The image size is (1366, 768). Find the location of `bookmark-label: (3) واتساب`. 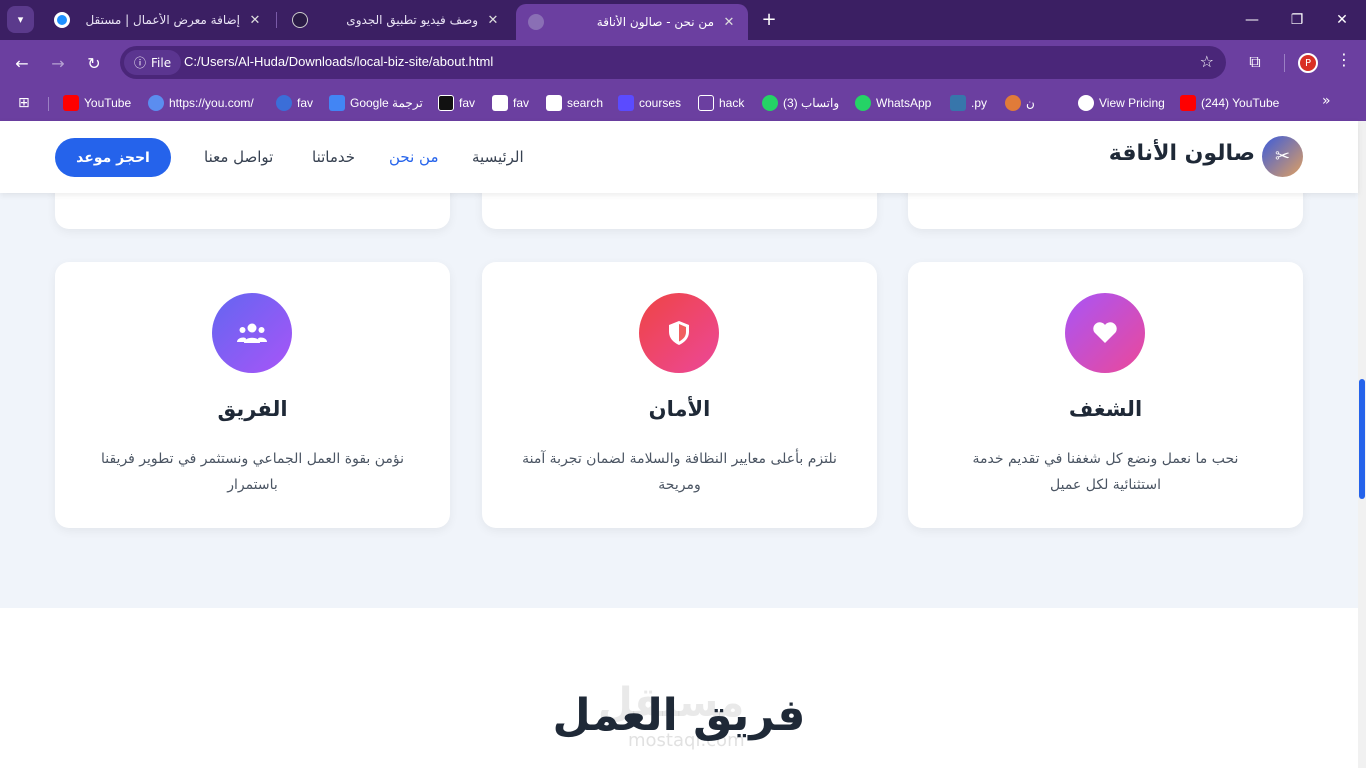

bookmark-label: (3) واتساب is located at coordinates (811, 103).